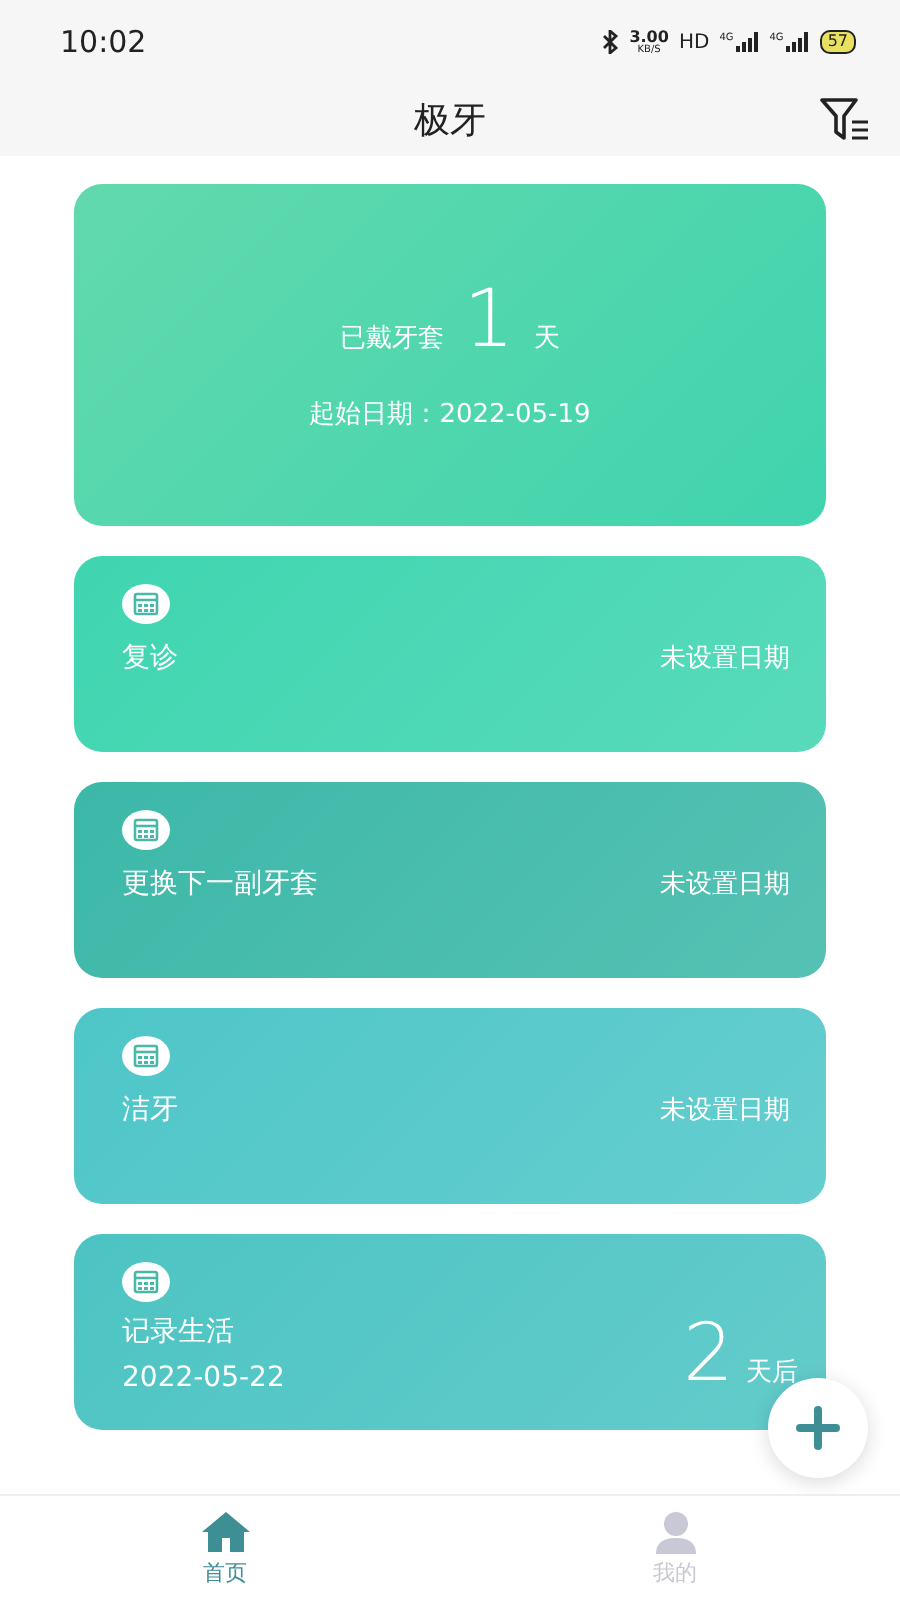 Image resolution: width=900 pixels, height=1600 pixels. What do you see at coordinates (837, 42) in the screenshot?
I see `battery-level: 57` at bounding box center [837, 42].